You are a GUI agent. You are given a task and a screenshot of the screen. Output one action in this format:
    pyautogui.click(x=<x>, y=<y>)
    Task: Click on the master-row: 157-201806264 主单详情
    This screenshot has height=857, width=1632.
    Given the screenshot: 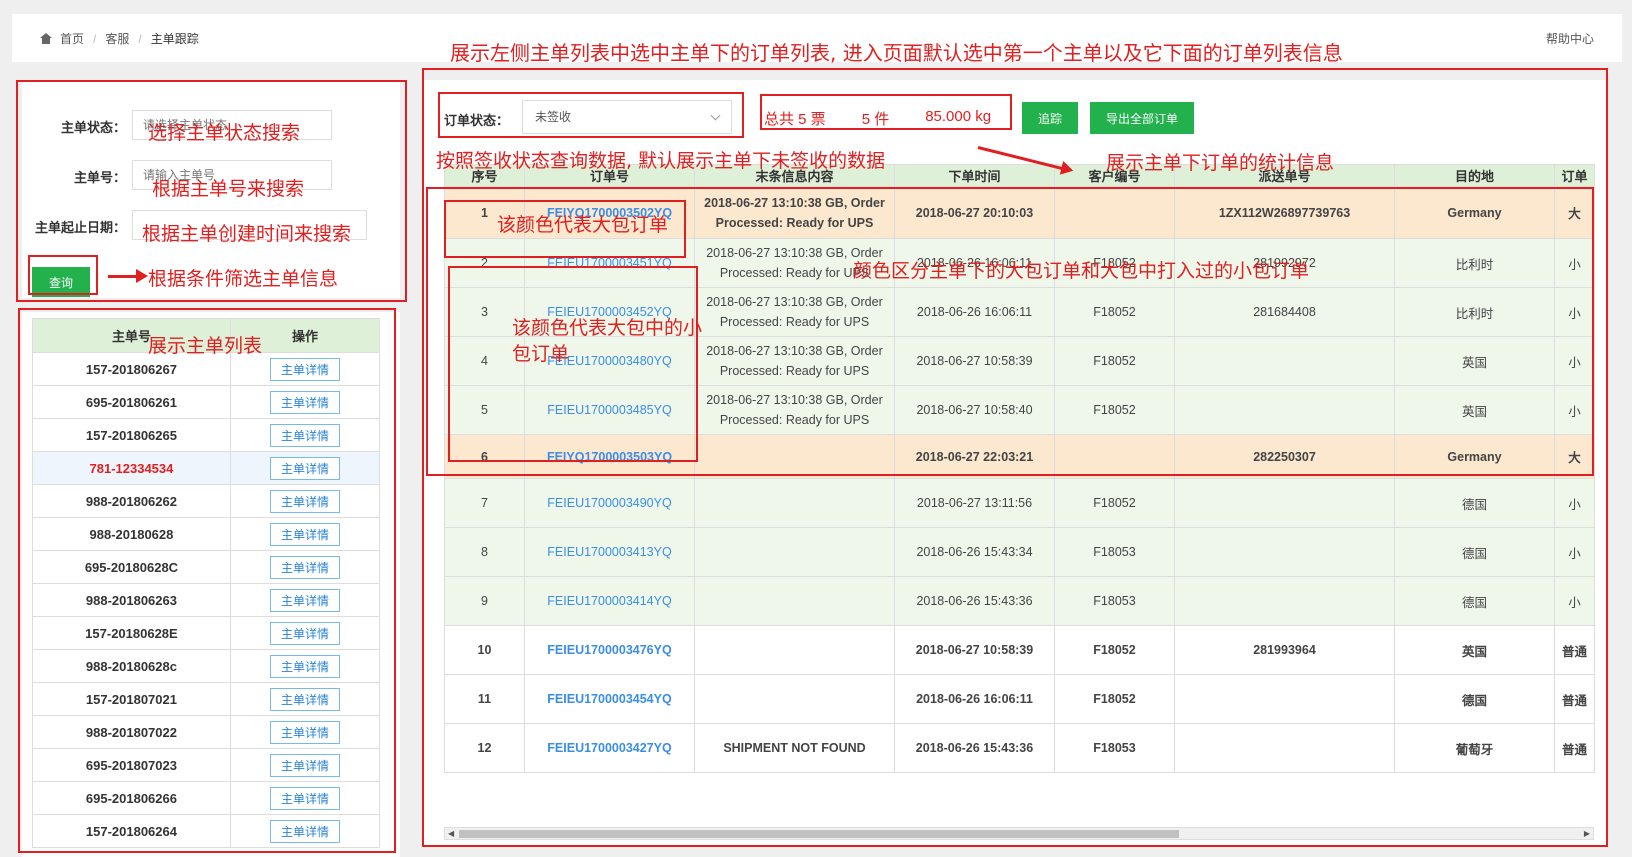 What is the action you would take?
    pyautogui.click(x=206, y=831)
    